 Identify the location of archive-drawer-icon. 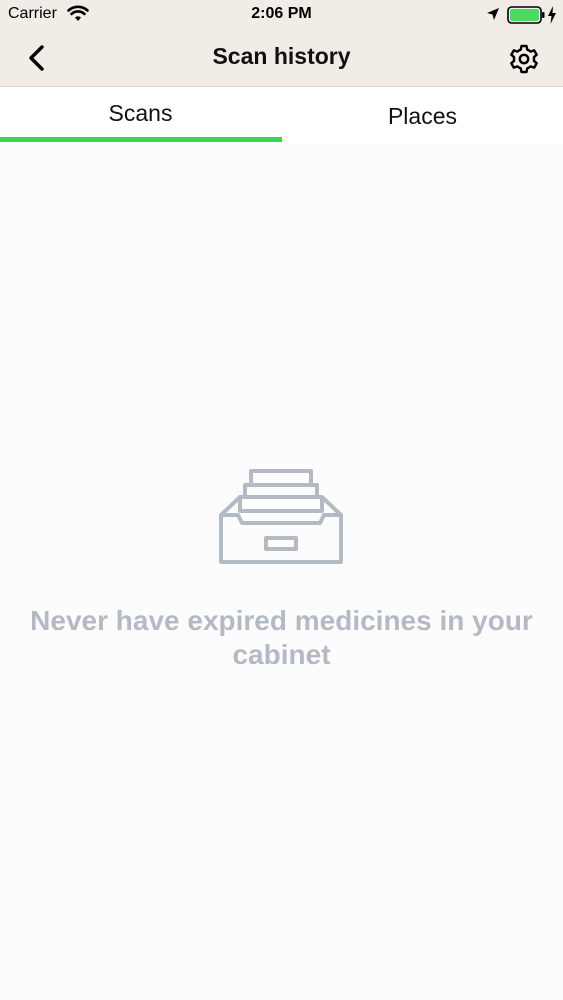
(281, 516).